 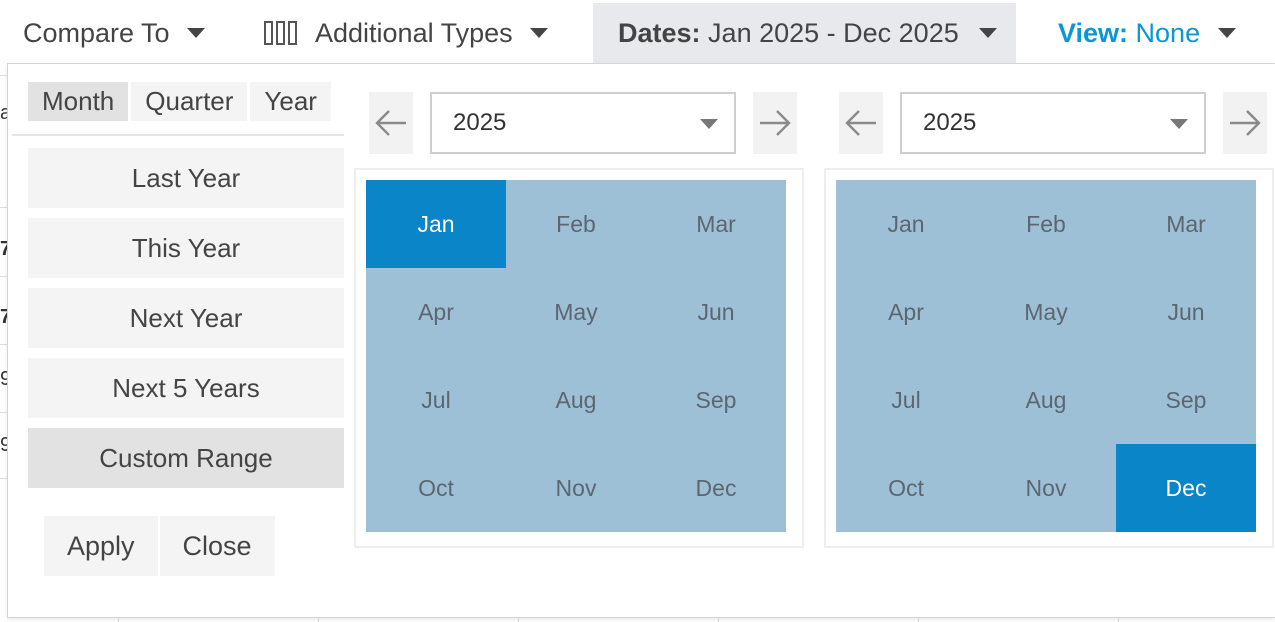 What do you see at coordinates (950, 122) in the screenshot?
I see `end-year-value: 2025` at bounding box center [950, 122].